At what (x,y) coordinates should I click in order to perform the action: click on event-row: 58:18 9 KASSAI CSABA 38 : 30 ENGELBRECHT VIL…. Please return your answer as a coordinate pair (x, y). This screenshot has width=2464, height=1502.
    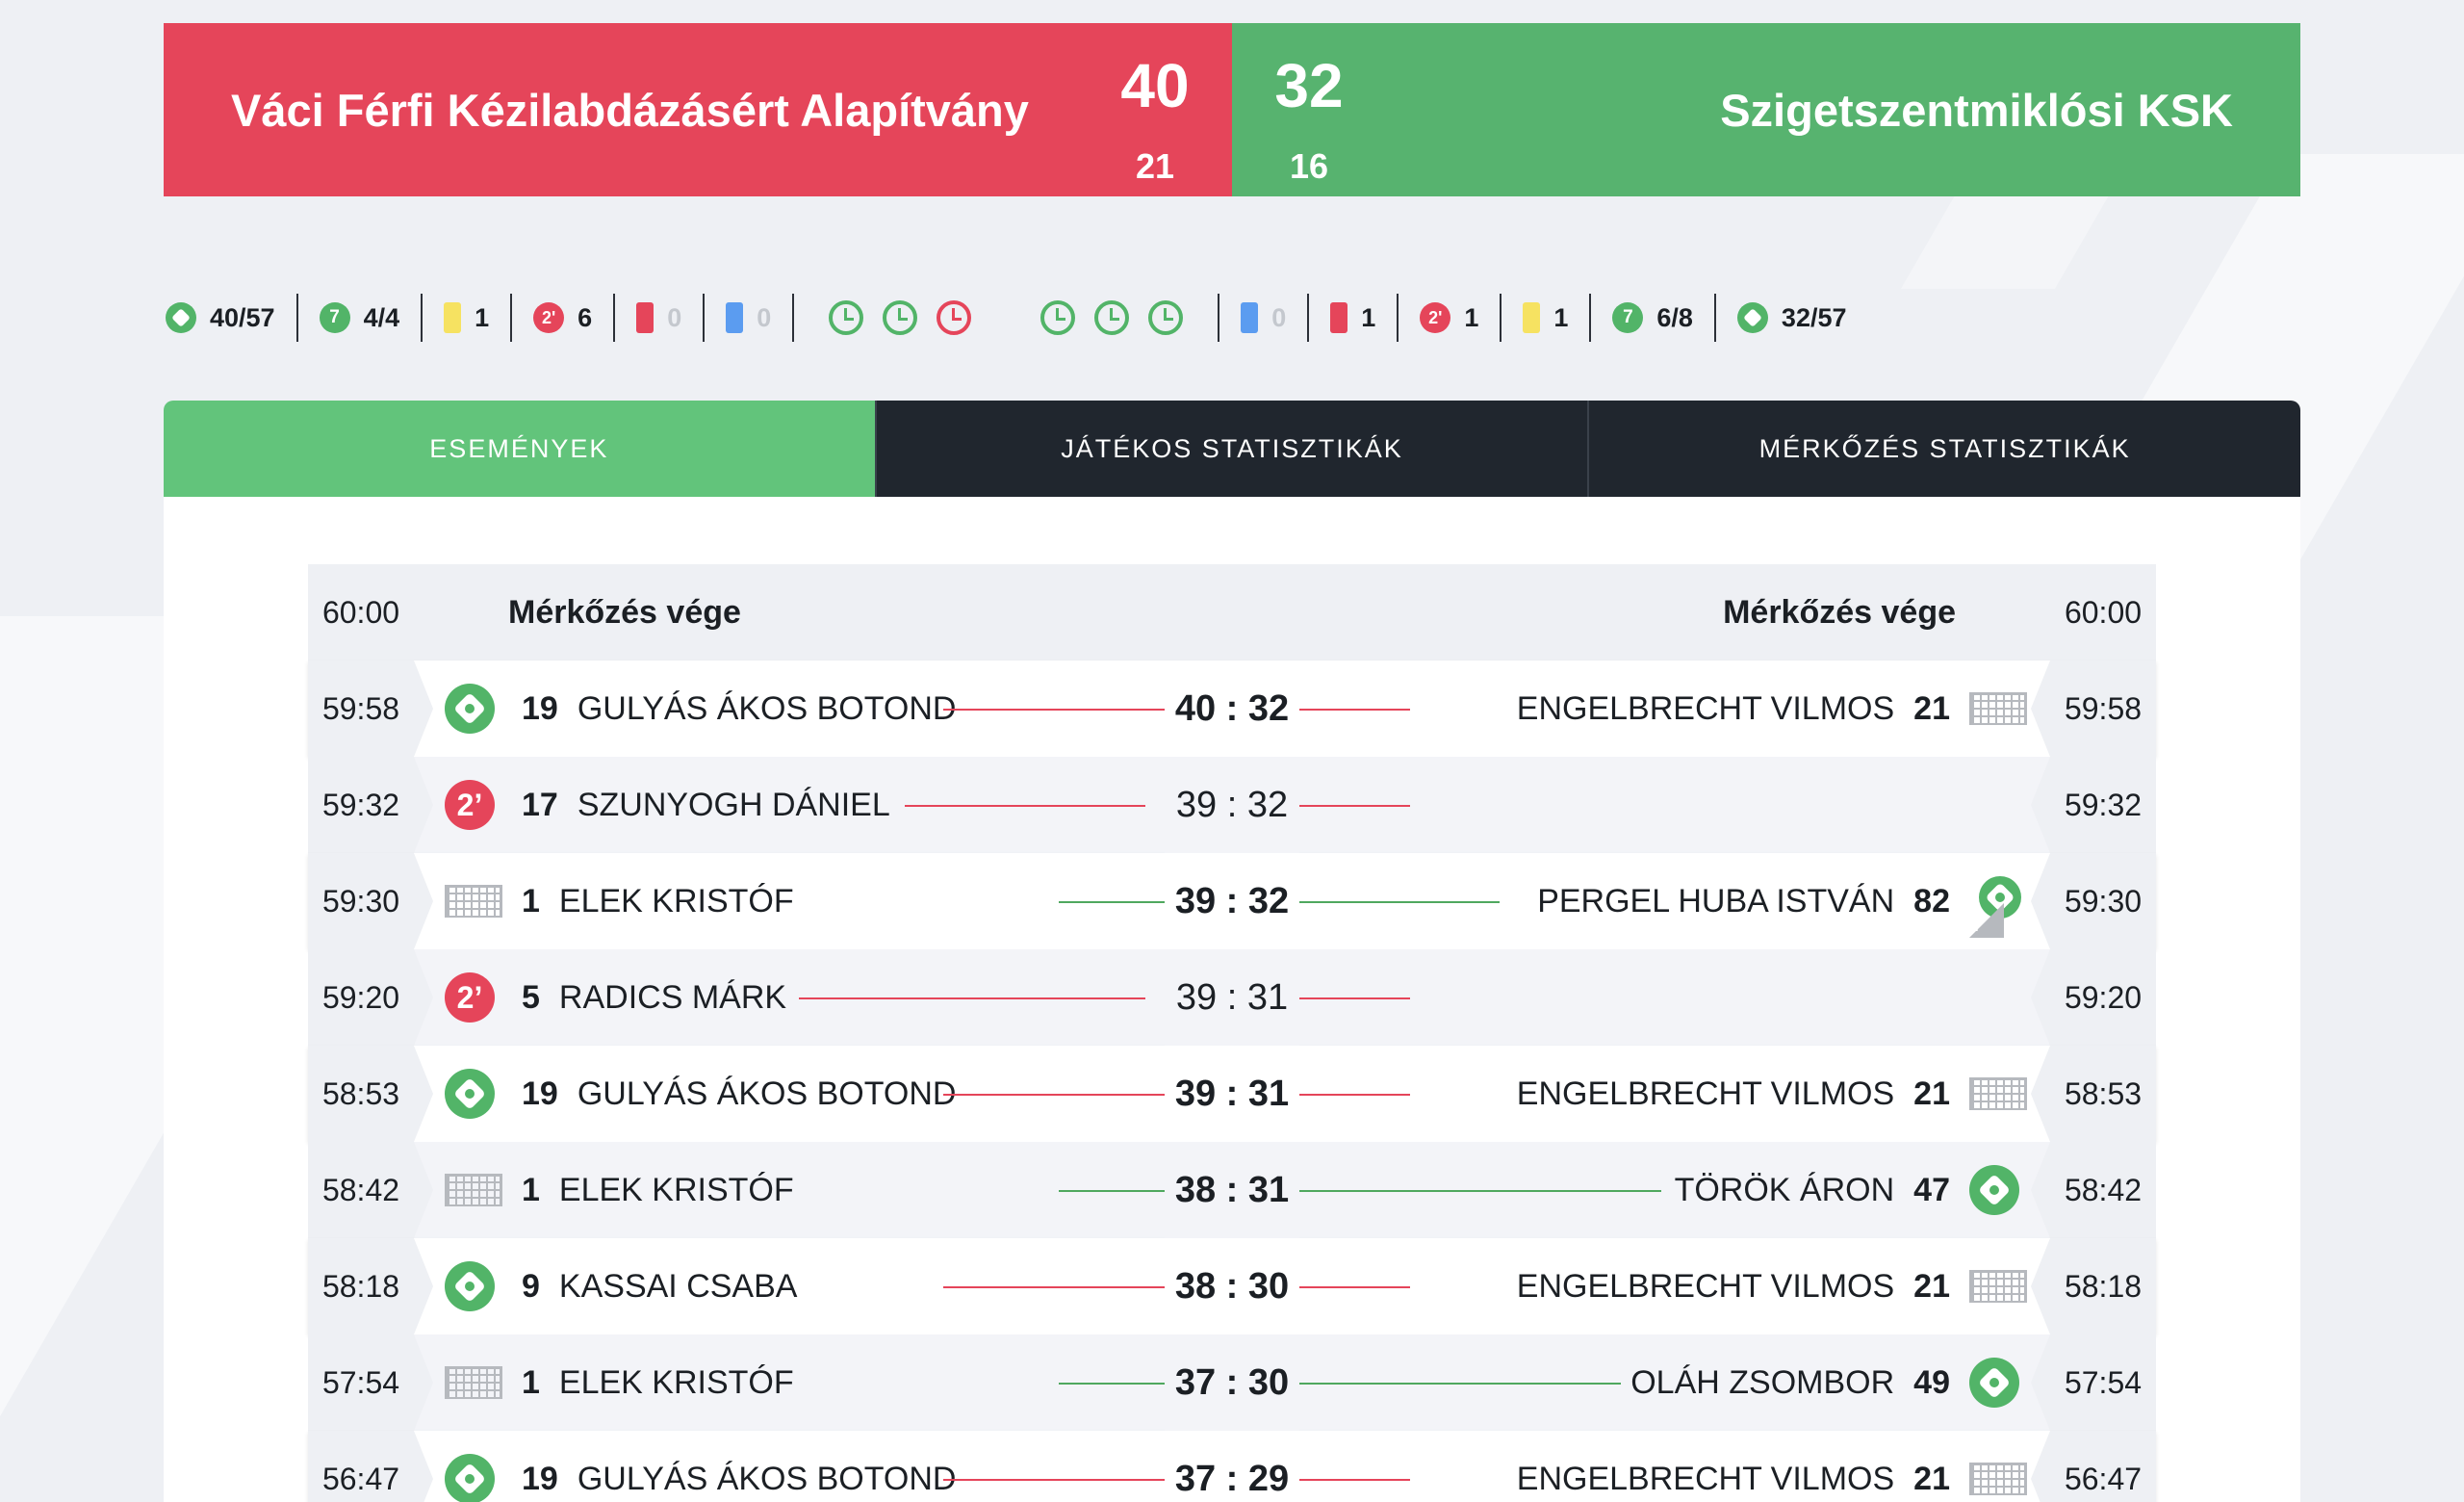
    Looking at the image, I should click on (1232, 1286).